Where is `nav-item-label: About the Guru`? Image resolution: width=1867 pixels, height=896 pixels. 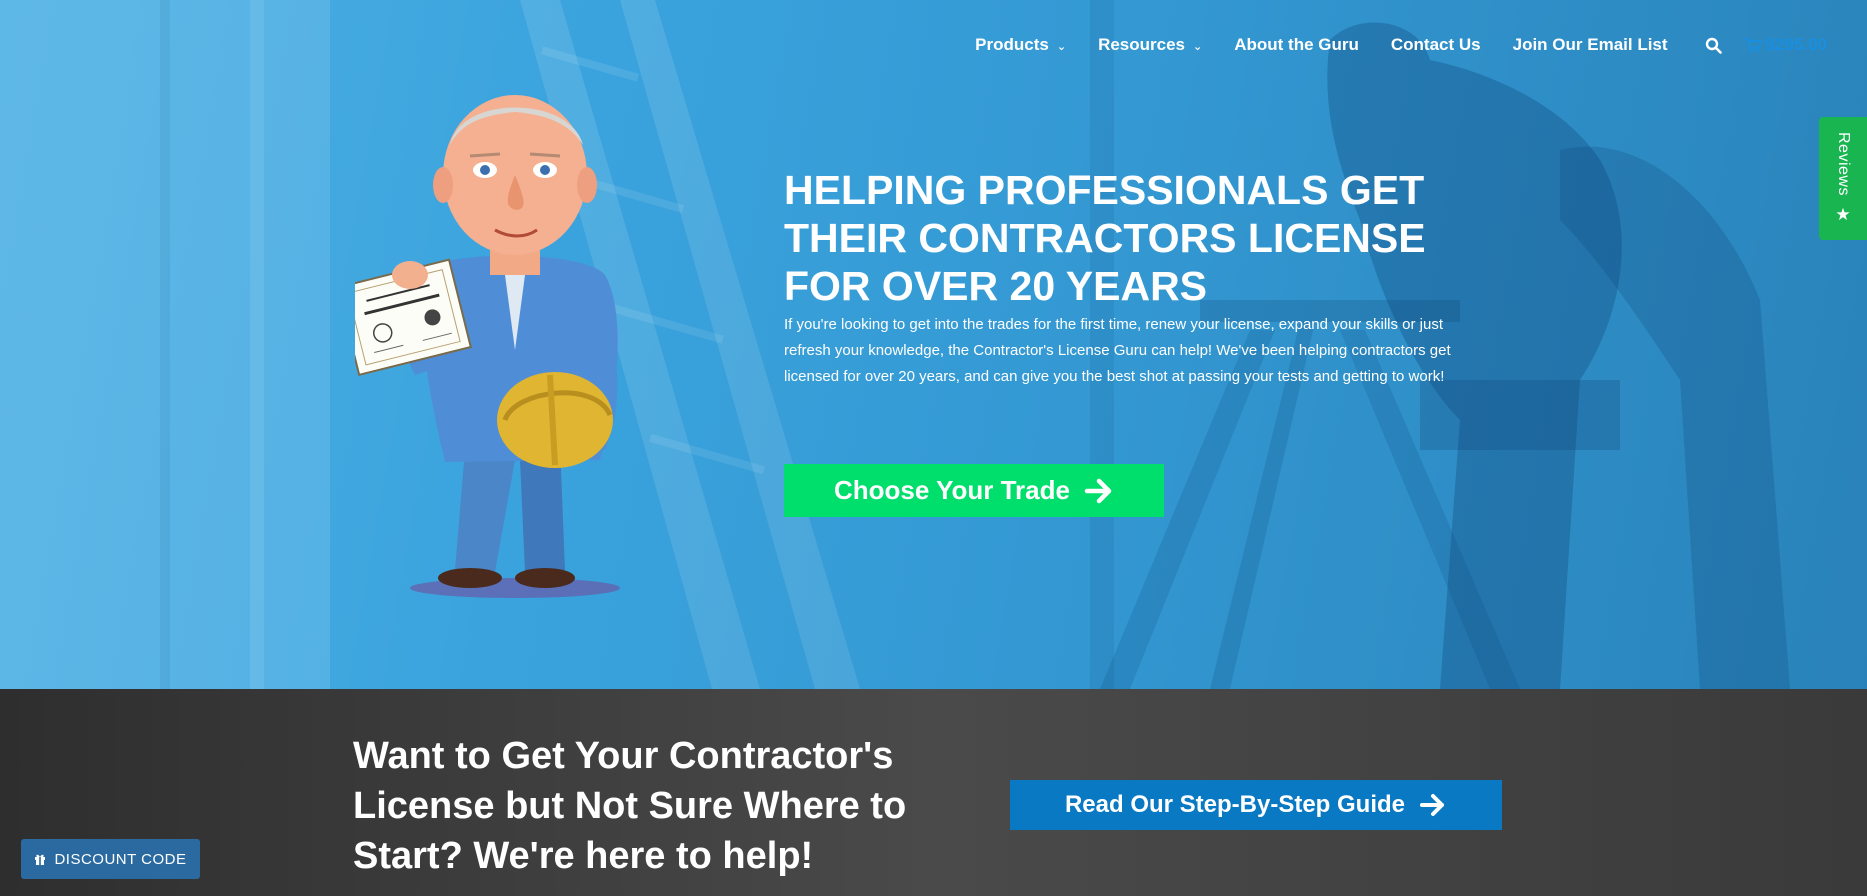 nav-item-label: About the Guru is located at coordinates (1296, 44).